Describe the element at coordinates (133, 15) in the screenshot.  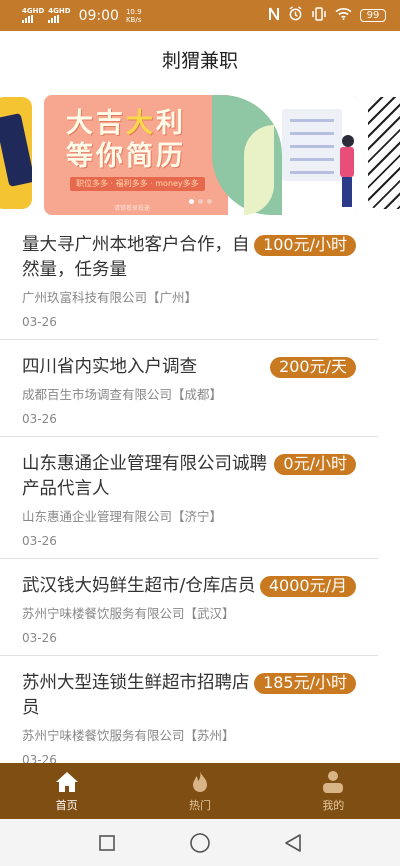
I see `net-speed: 10.9 KB/s` at that location.